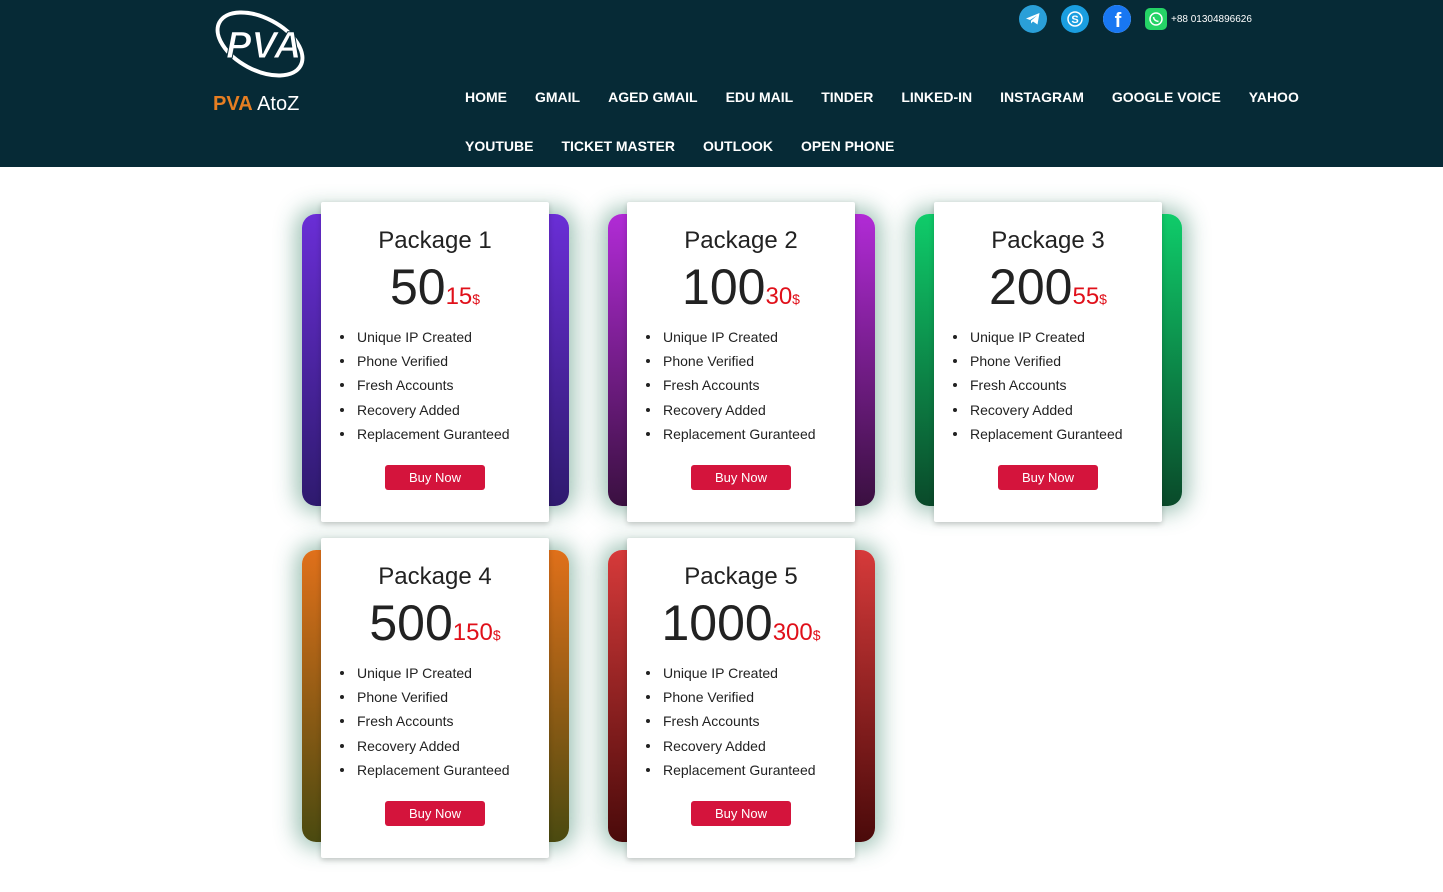 The image size is (1443, 892). I want to click on brand-name: PVA AtoZ, so click(256, 104).